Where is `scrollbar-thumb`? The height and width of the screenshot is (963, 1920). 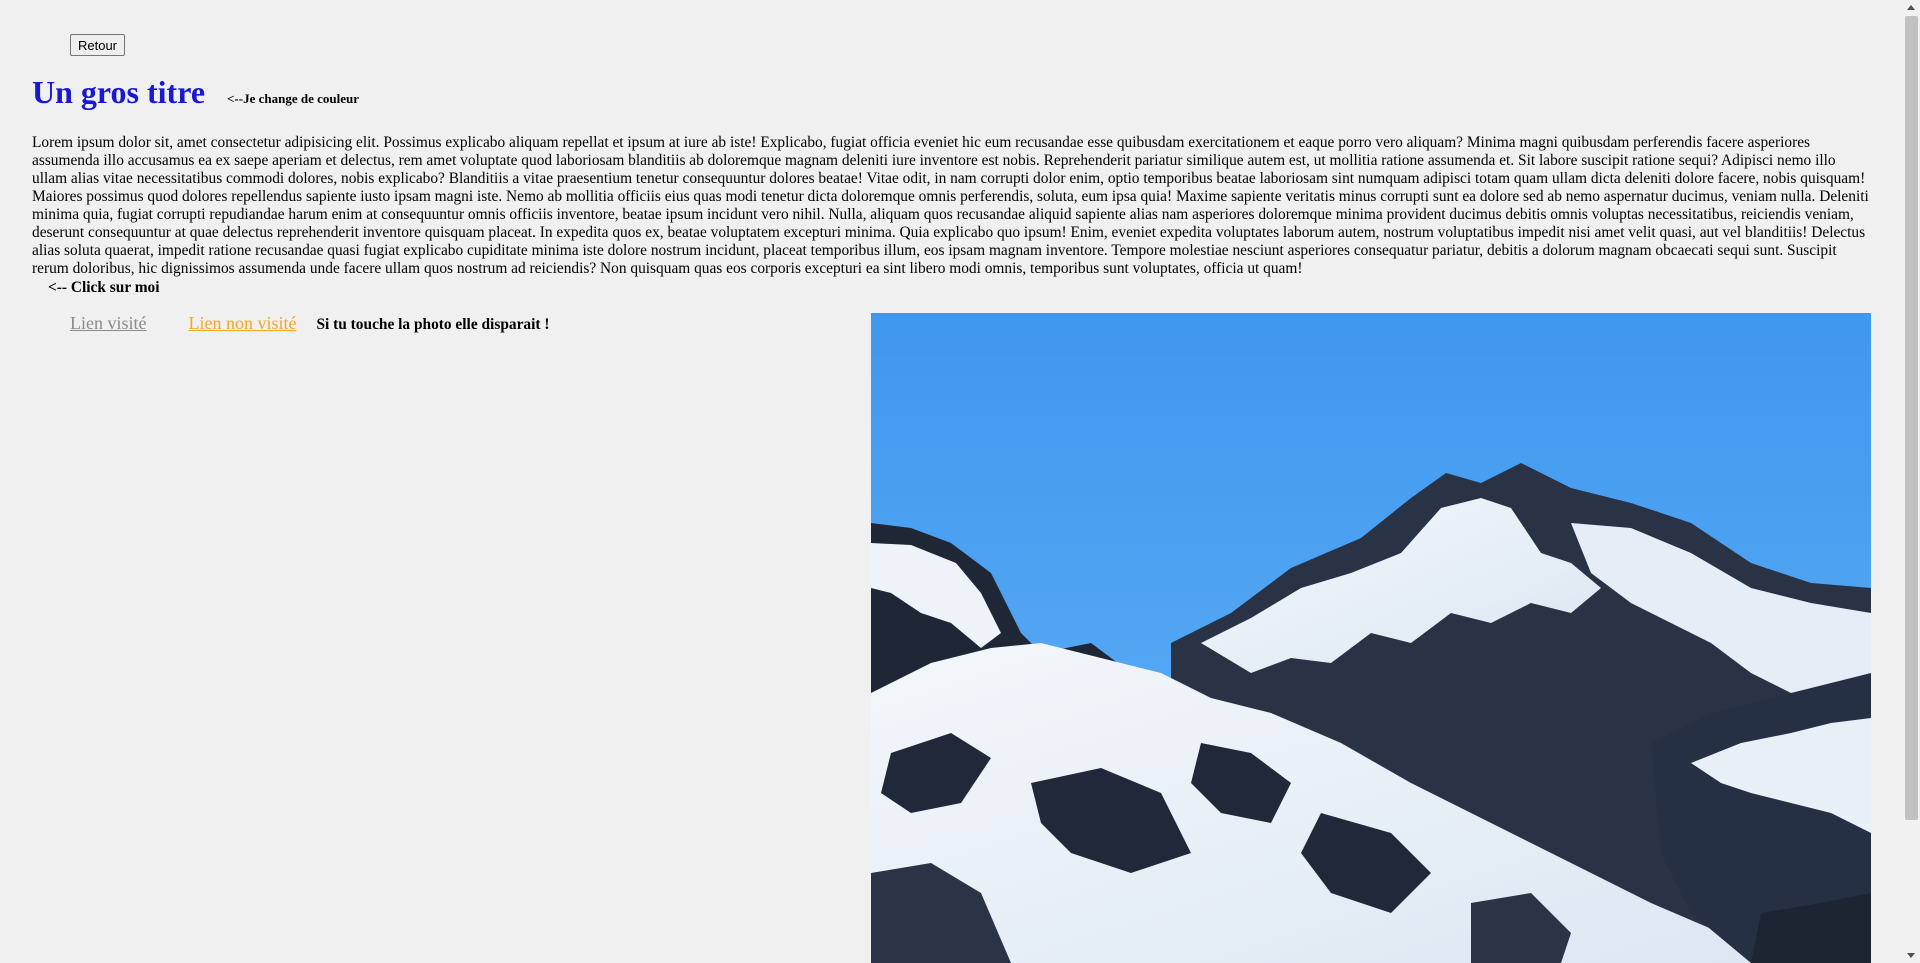
scrollbar-thumb is located at coordinates (1911, 418).